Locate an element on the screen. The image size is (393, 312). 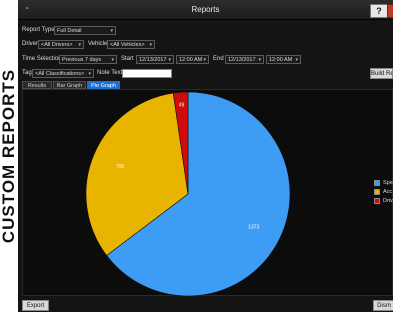
help-button: ? is located at coordinates (379, 11).